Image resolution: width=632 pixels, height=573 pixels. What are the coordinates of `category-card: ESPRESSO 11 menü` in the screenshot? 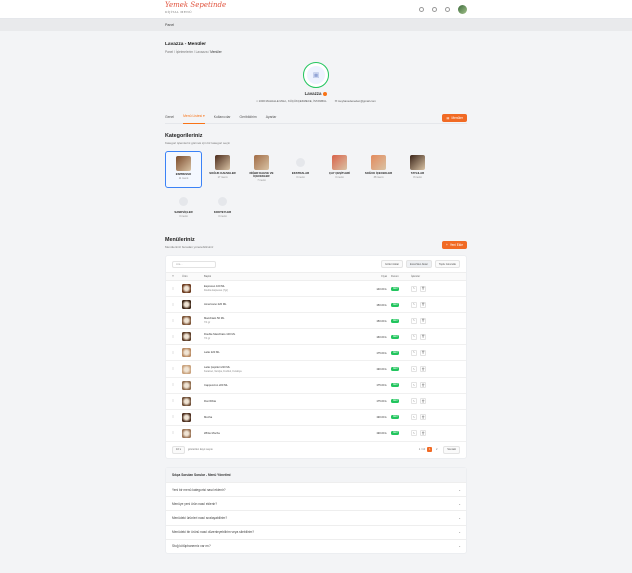 It's located at (183, 169).